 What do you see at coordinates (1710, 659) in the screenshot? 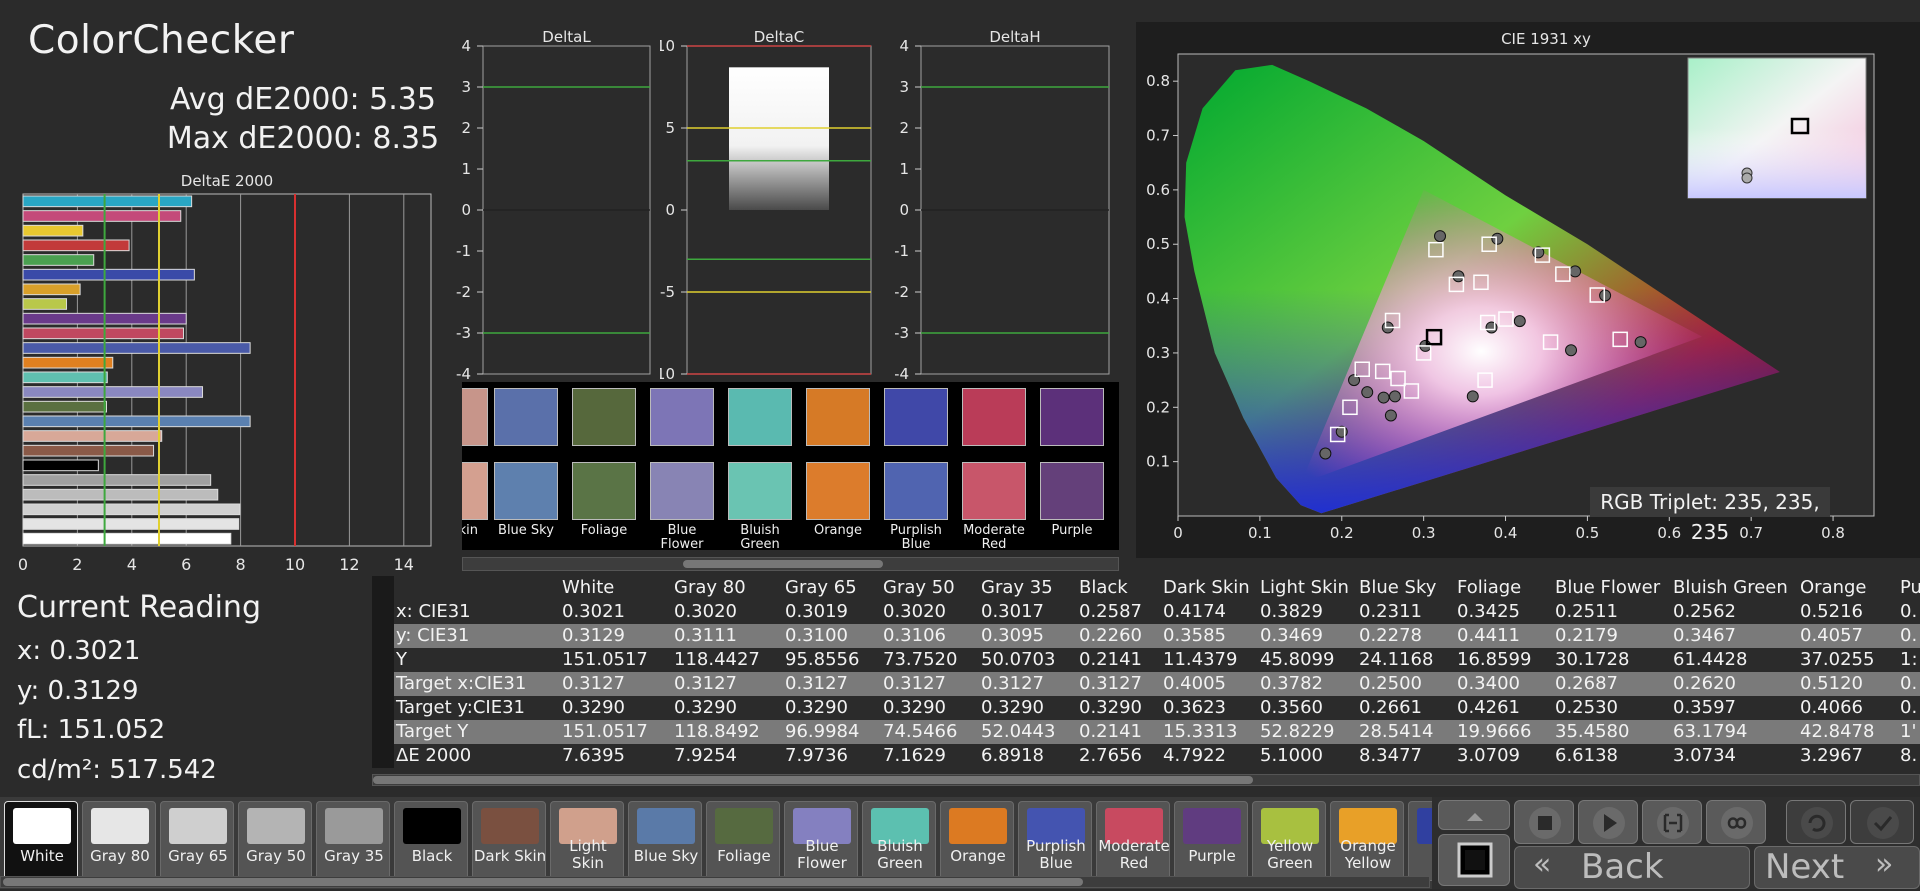
I see `table-cell: 61.4428` at bounding box center [1710, 659].